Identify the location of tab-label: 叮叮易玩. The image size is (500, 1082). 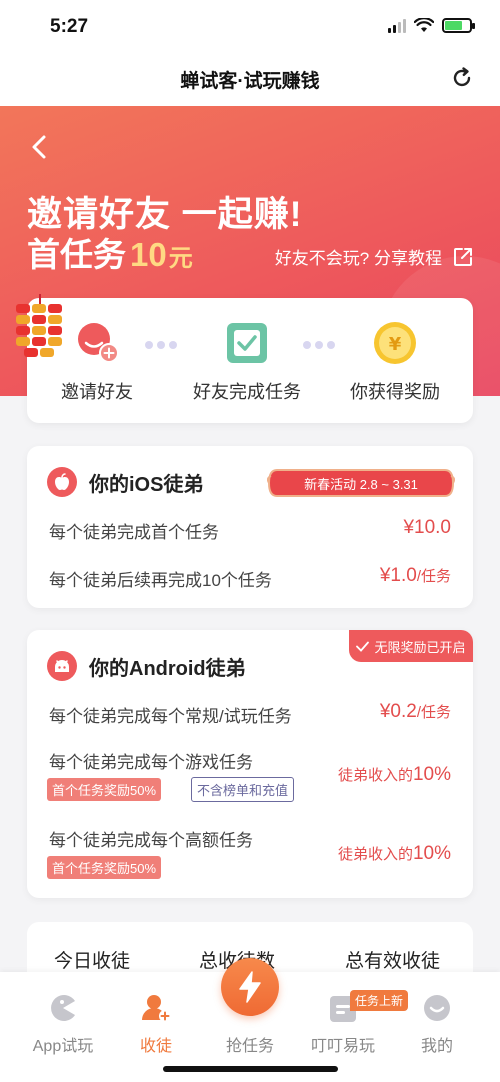
(342, 1046).